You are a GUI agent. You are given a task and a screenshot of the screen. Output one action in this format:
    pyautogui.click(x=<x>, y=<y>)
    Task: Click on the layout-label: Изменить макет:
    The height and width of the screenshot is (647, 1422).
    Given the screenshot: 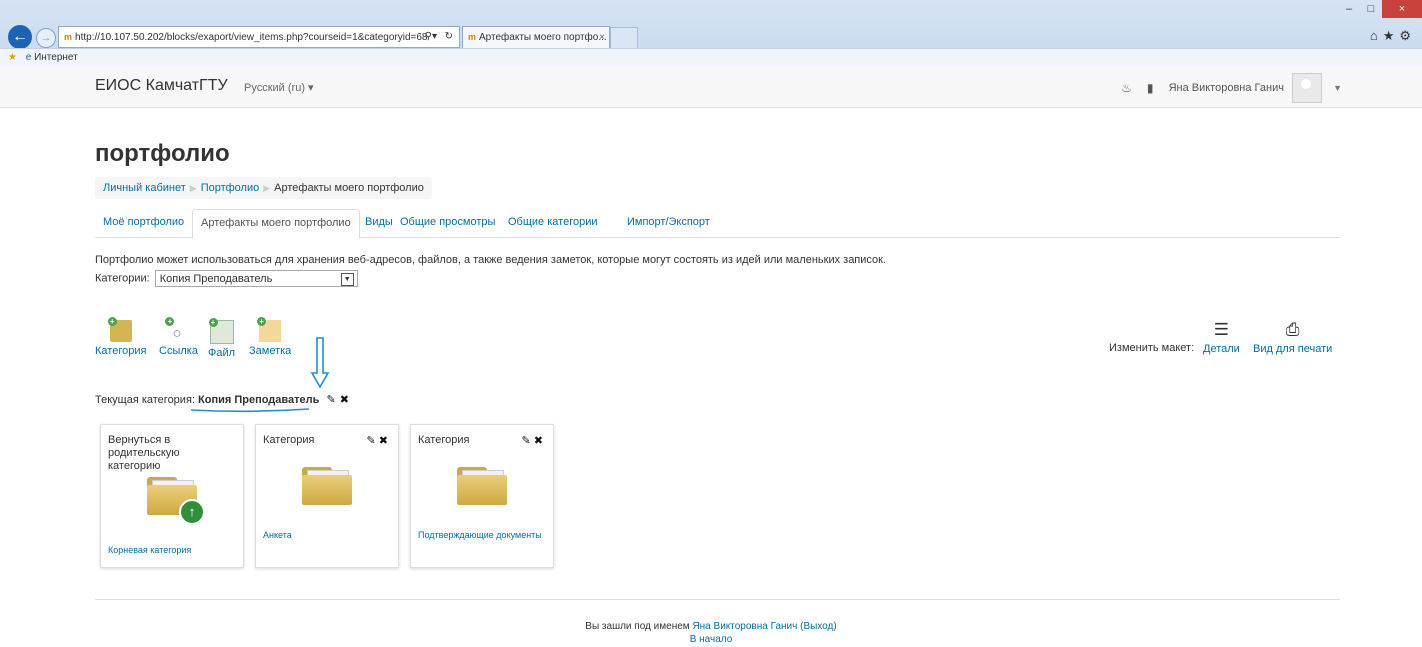 What is the action you would take?
    pyautogui.click(x=1152, y=348)
    